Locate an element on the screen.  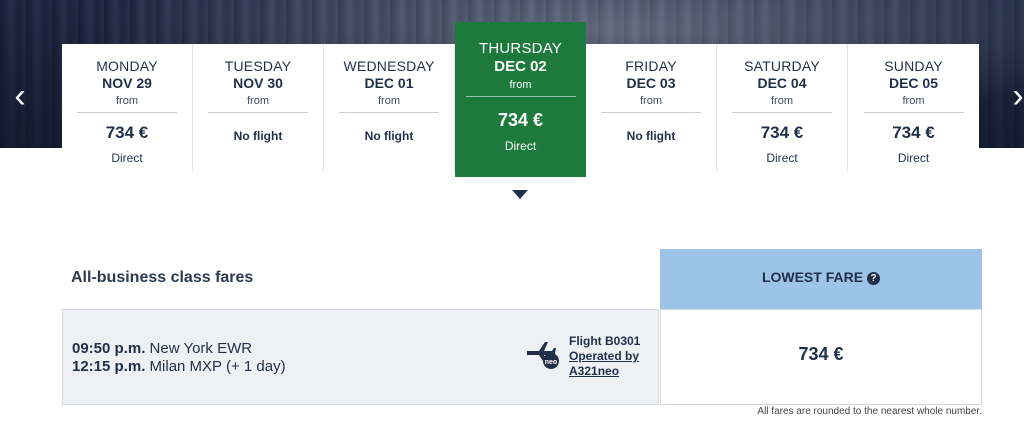
operated-by-link: Operated by is located at coordinates (604, 356).